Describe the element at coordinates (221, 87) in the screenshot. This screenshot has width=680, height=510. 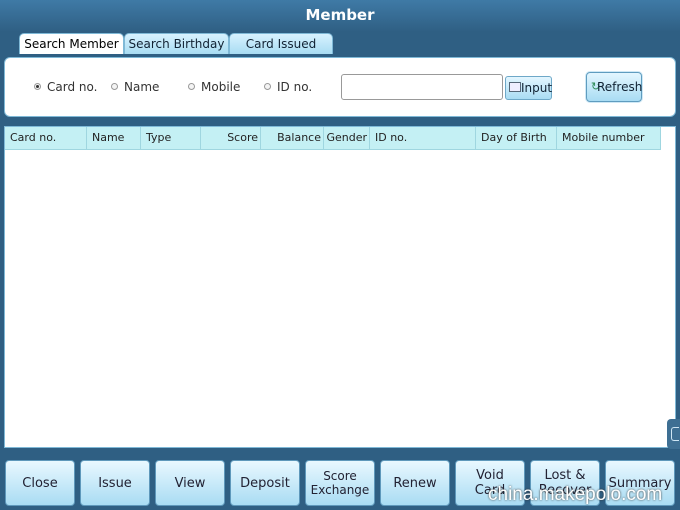
I see `radio-label: Mobile` at that location.